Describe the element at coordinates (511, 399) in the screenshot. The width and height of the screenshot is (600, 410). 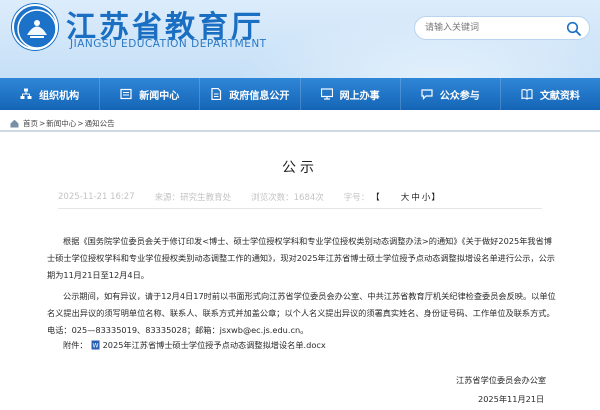
I see `signature-date: 2025年11月21日` at that location.